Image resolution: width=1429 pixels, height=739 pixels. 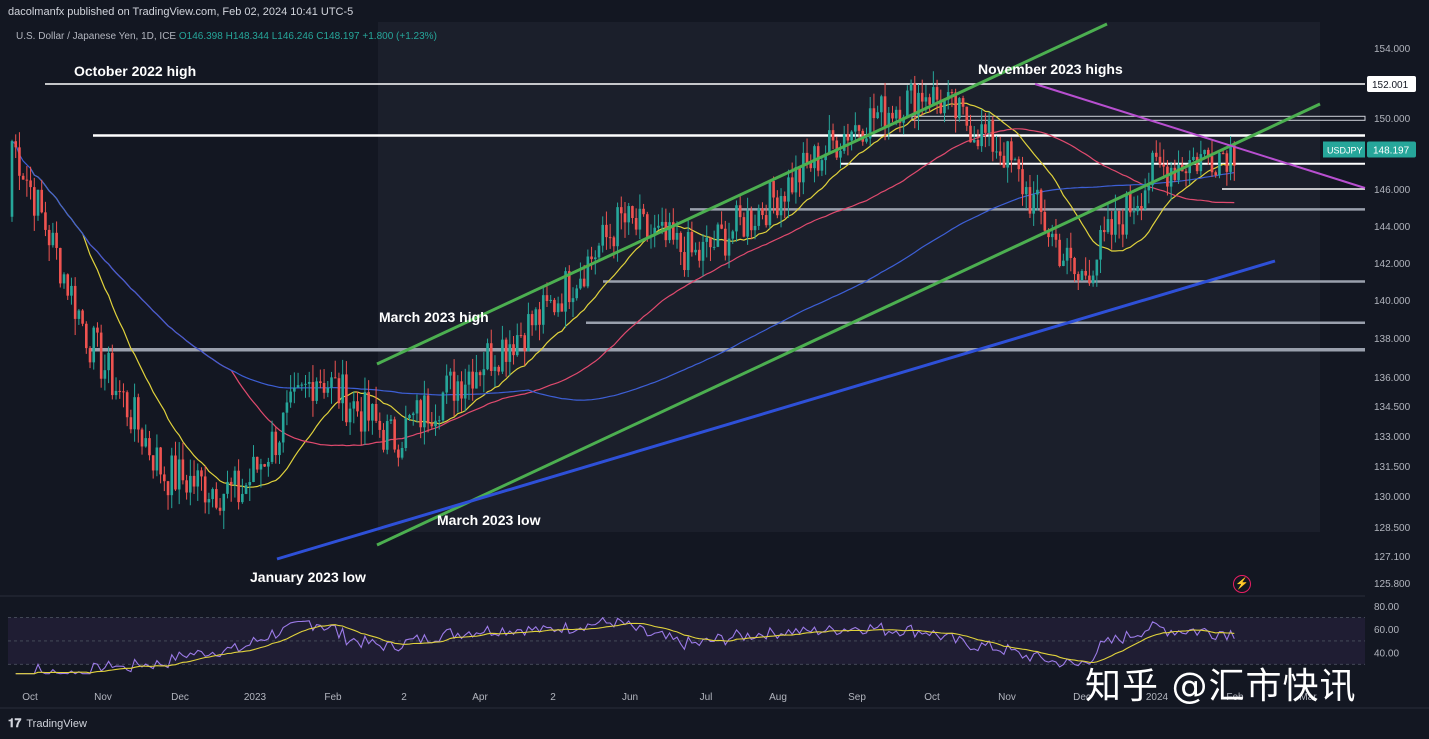 I want to click on rsi-tick-label: 40.00, so click(x=1386, y=654).